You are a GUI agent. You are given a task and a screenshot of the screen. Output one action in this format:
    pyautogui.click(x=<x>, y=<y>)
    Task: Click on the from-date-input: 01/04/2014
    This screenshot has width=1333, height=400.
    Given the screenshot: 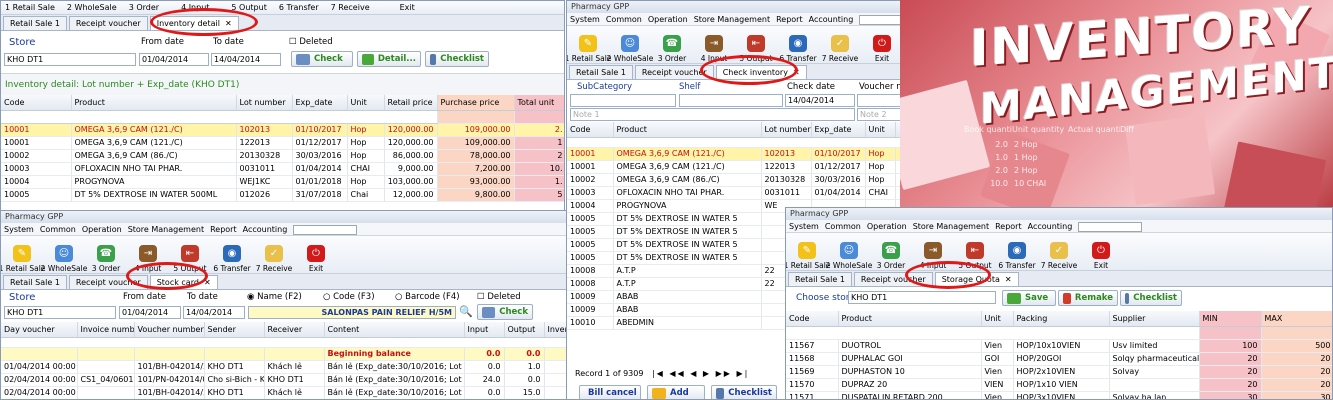 What is the action you would take?
    pyautogui.click(x=174, y=59)
    